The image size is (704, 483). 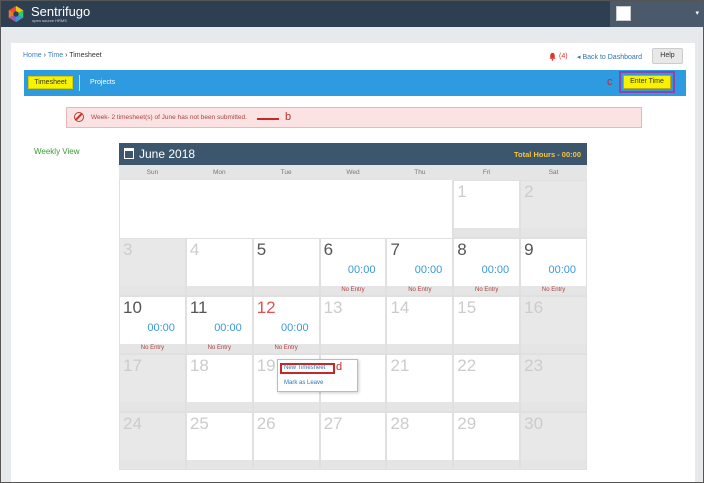 I want to click on day-number: 13, so click(x=333, y=307).